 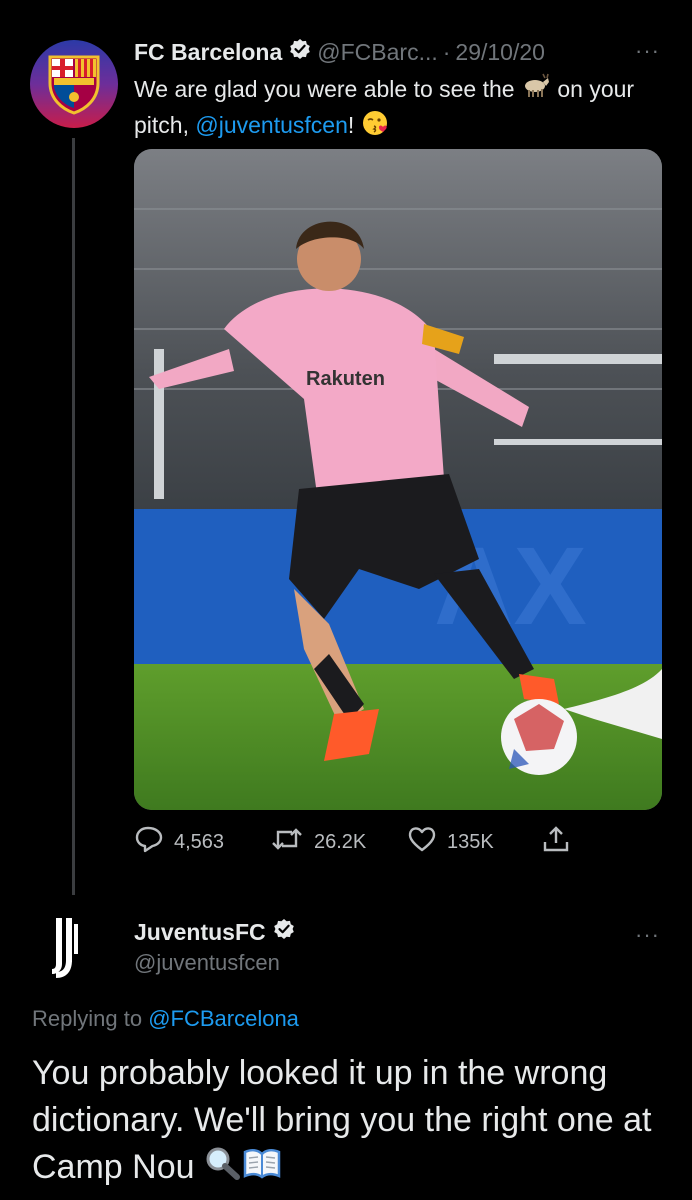 I want to click on reply-author-name: JuventusFC, so click(x=200, y=932).